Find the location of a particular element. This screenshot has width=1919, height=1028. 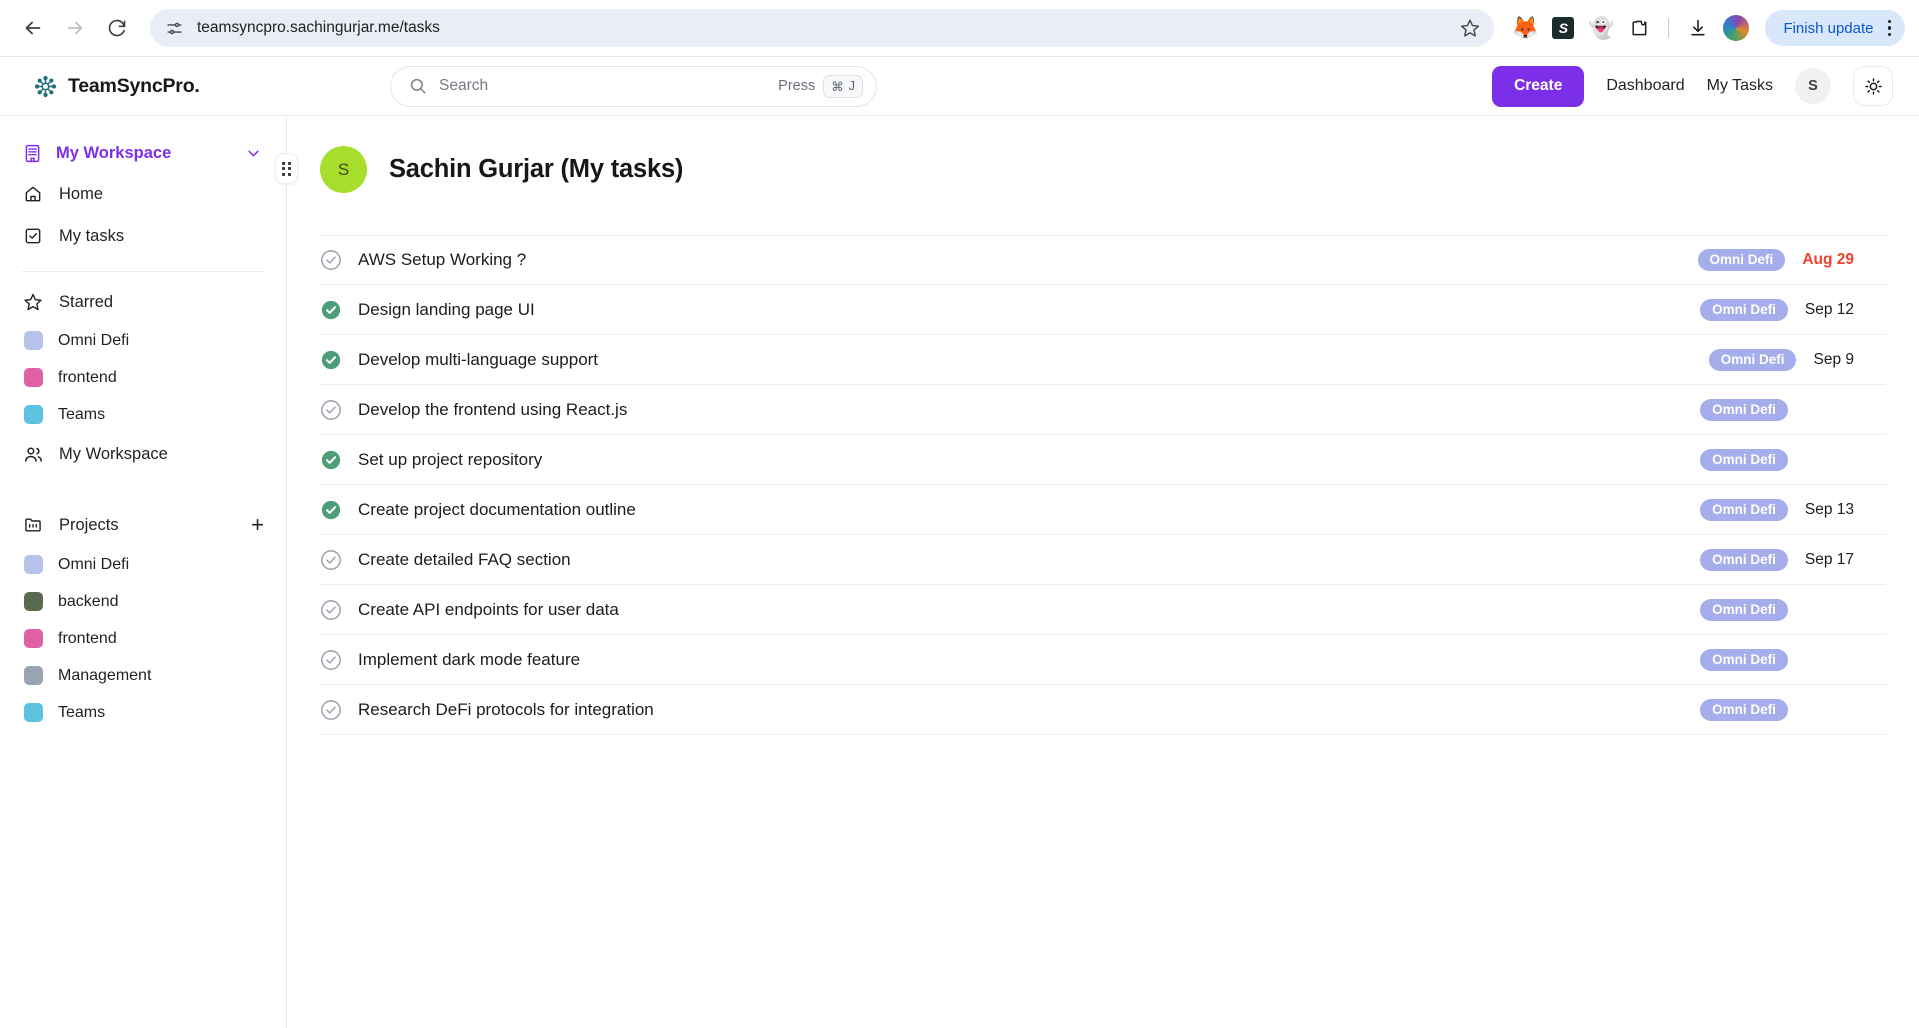

task-row: Design landing page UI Omni Defi Sep 12 is located at coordinates (1103, 310).